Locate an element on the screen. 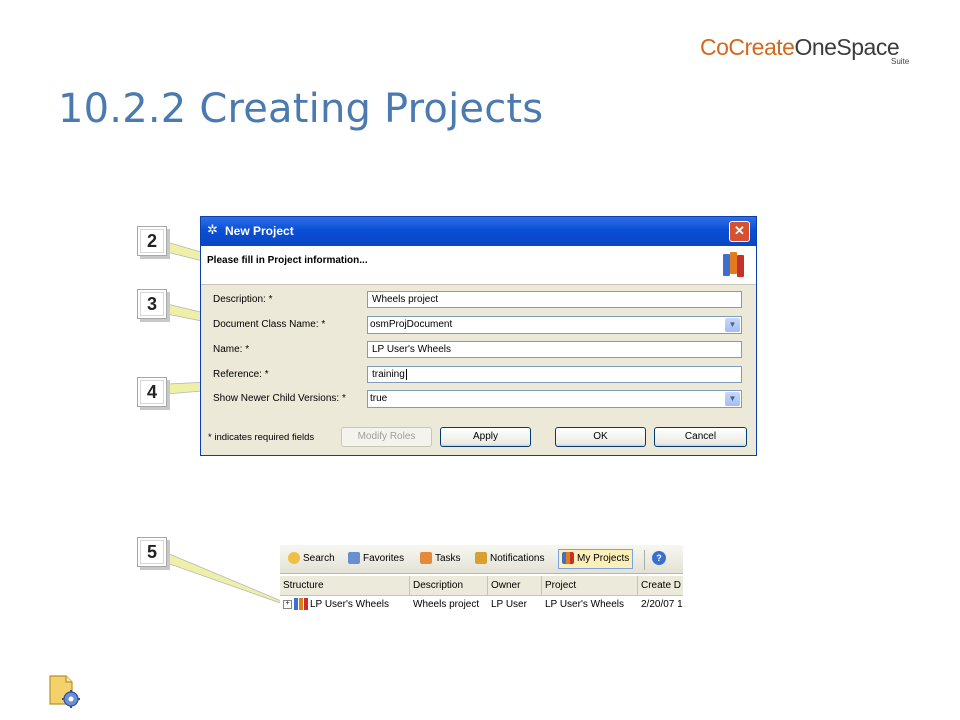  cocreate-onespace-logo: CoCreateOneSpace Suite is located at coordinates (810, 54).